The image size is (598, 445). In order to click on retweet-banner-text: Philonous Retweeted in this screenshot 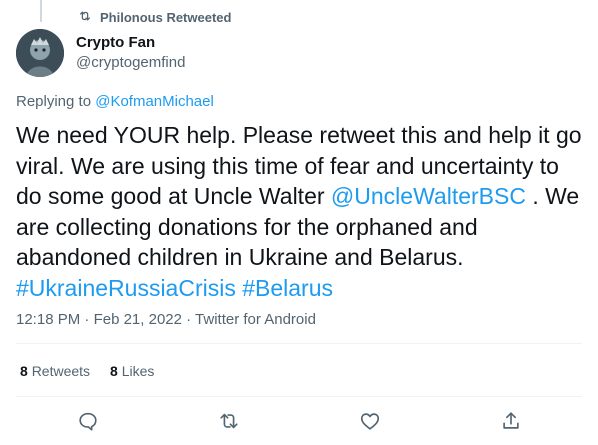, I will do `click(166, 17)`.